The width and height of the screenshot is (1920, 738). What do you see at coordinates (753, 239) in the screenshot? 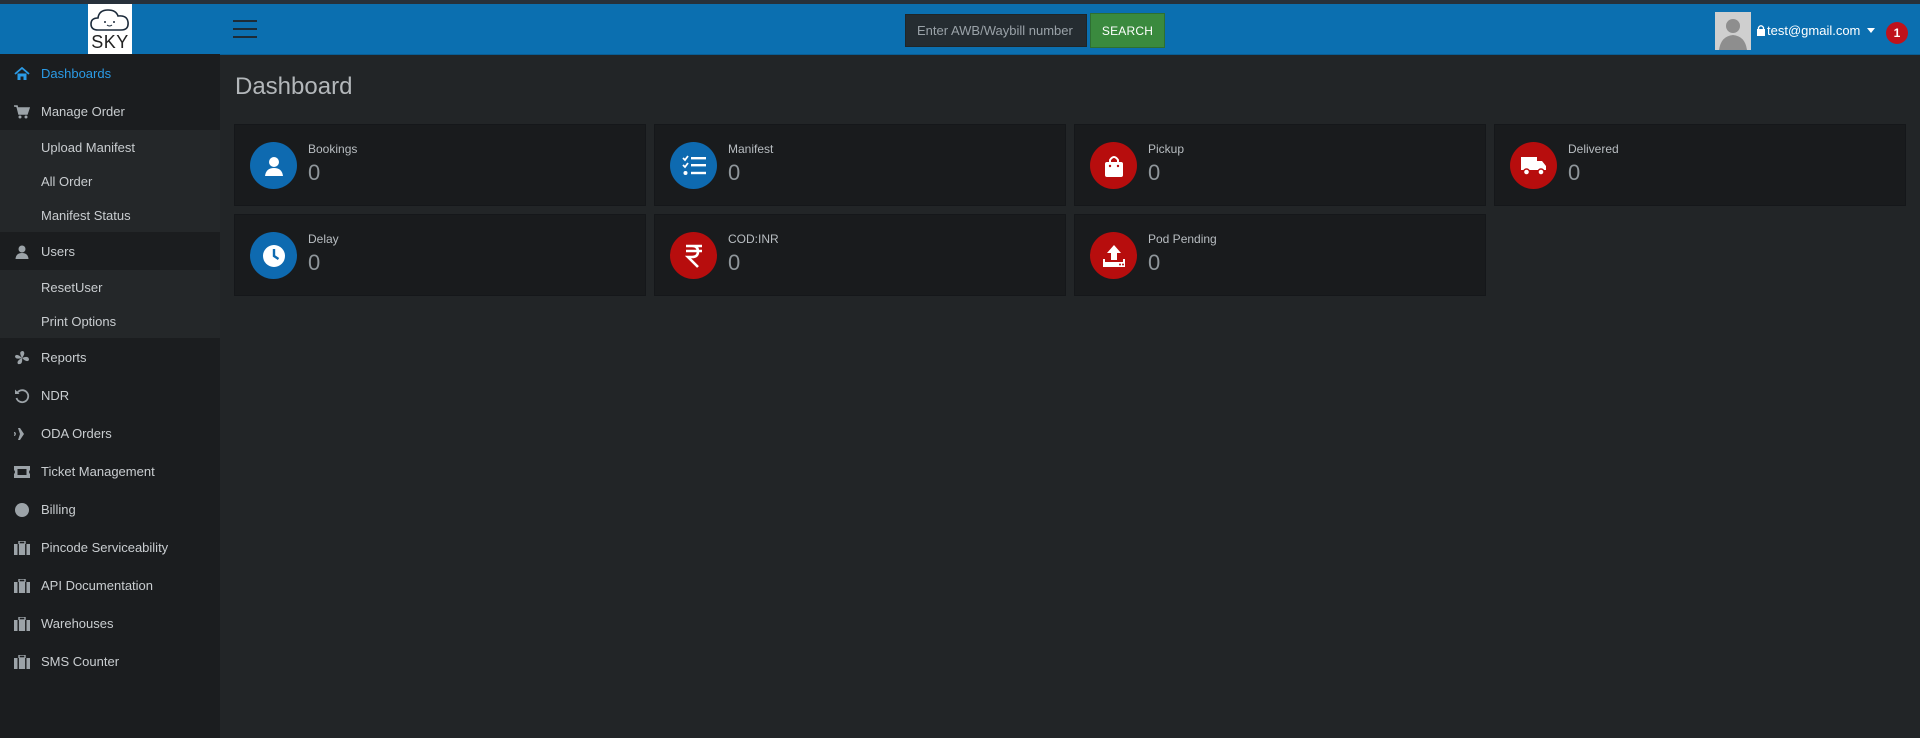
I see `stat-card-title: COD:INR` at bounding box center [753, 239].